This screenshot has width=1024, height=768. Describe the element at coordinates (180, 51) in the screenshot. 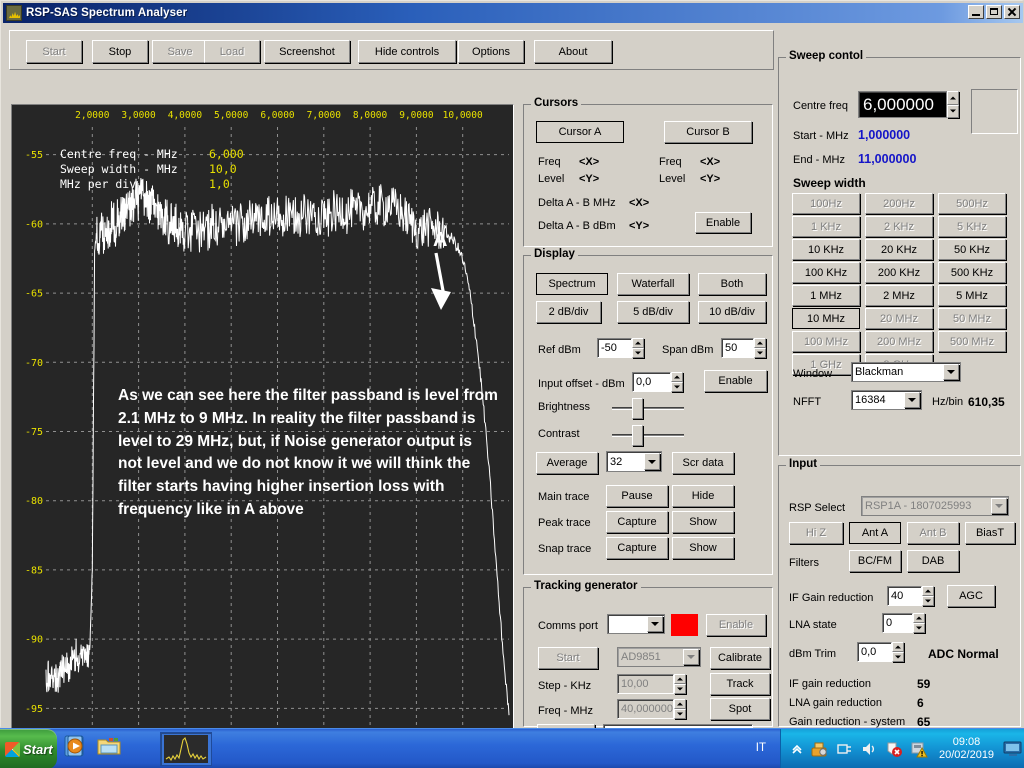

I see `save-button: Save` at that location.